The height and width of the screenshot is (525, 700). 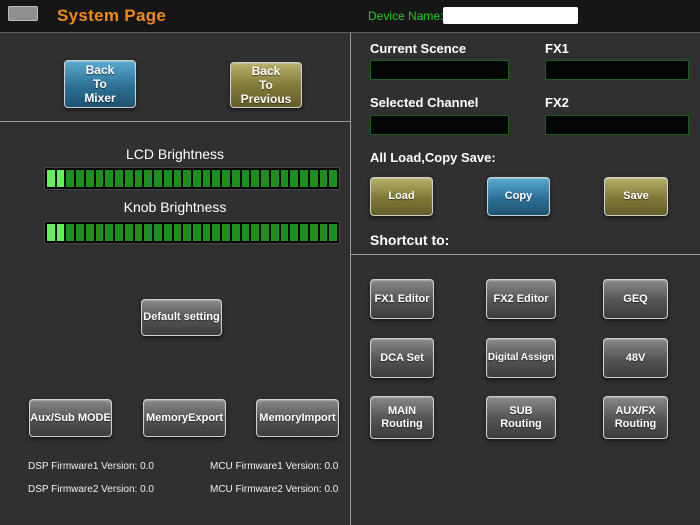 I want to click on memory-export-button: MemoryExport, so click(x=184, y=418).